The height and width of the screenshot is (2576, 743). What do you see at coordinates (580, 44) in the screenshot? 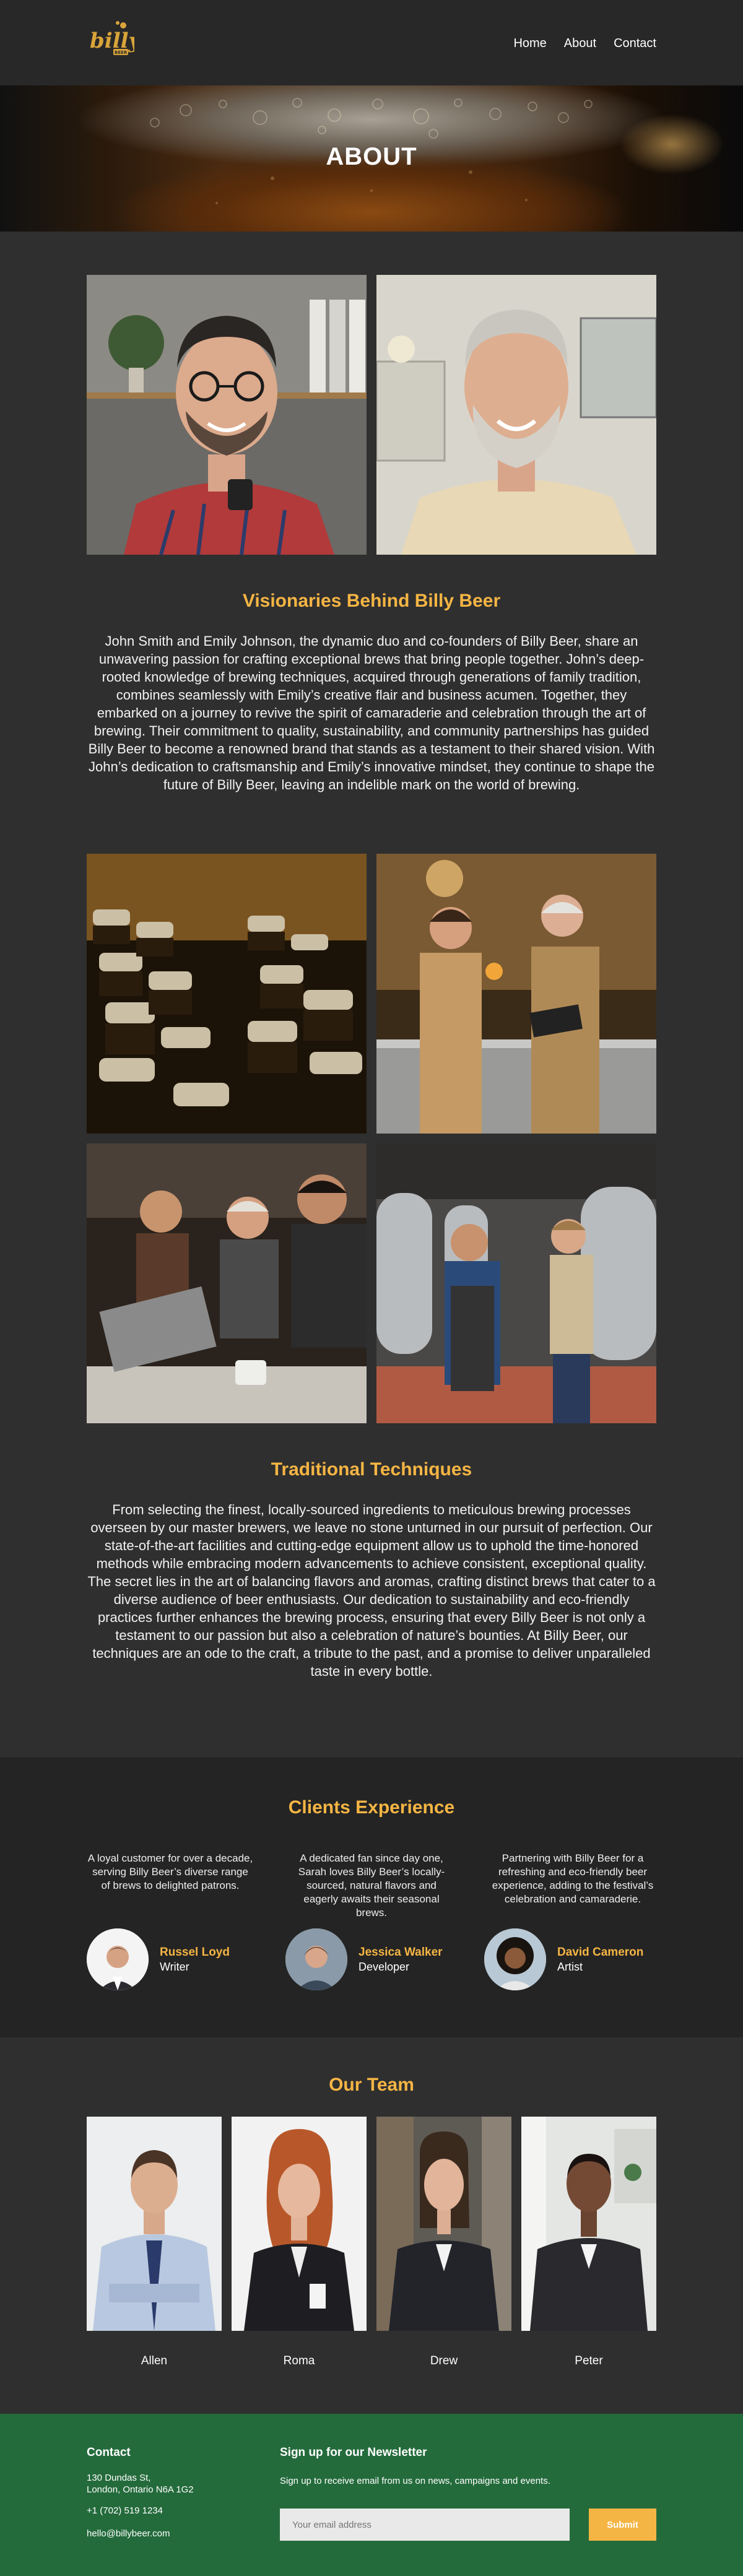
I see `nav-about: About` at bounding box center [580, 44].